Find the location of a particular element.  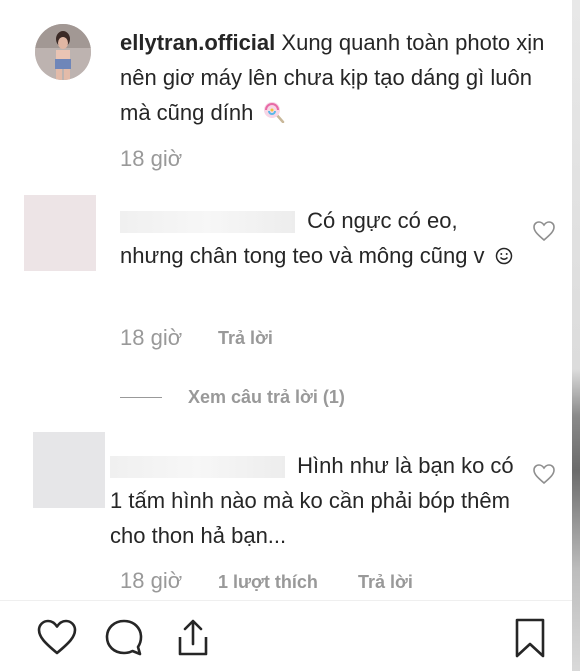

avatar-photo is located at coordinates (63, 52).